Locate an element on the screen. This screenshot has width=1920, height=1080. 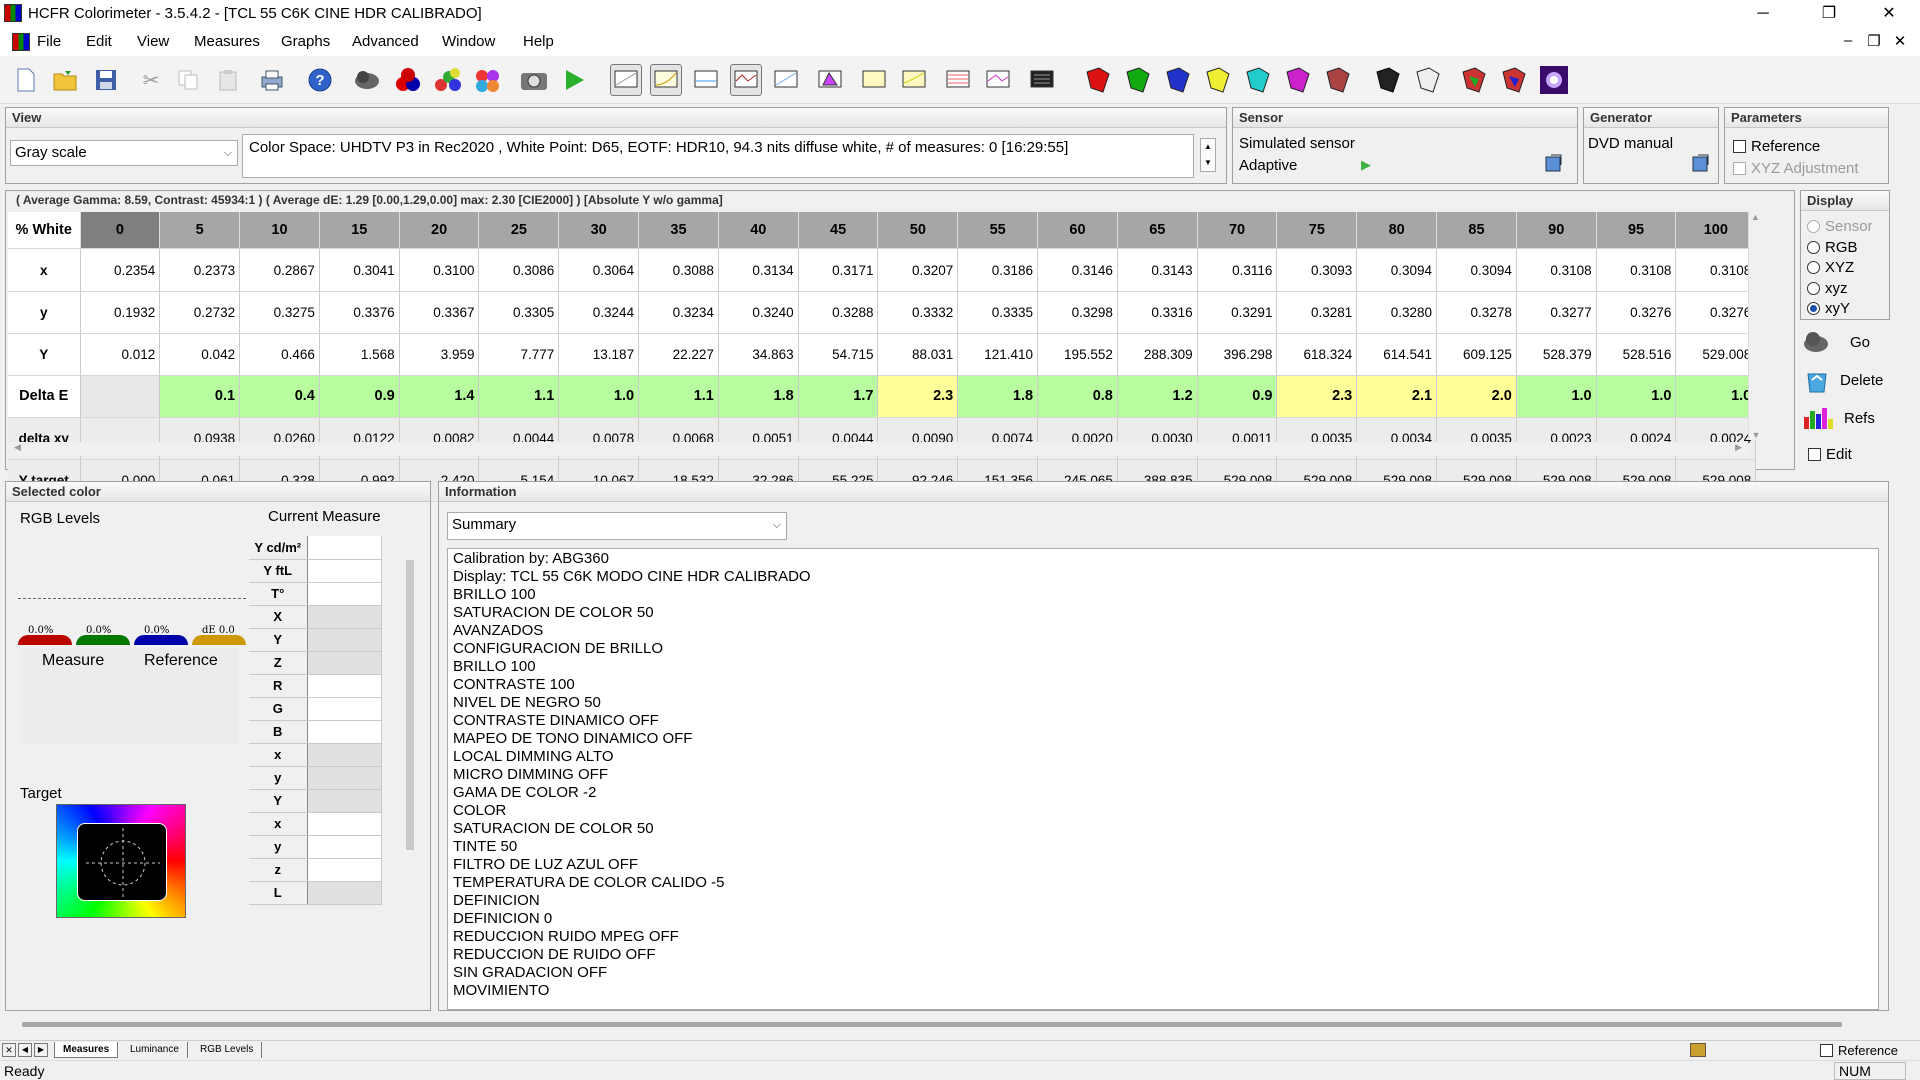
grid-cell: 3.959 is located at coordinates (439, 354).